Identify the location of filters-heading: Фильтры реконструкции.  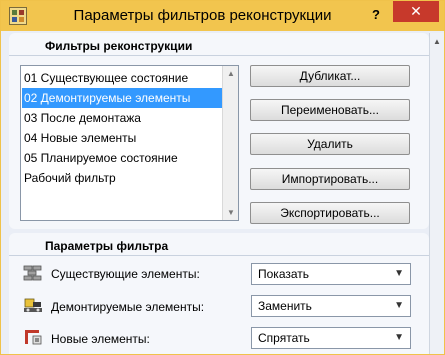
(119, 46).